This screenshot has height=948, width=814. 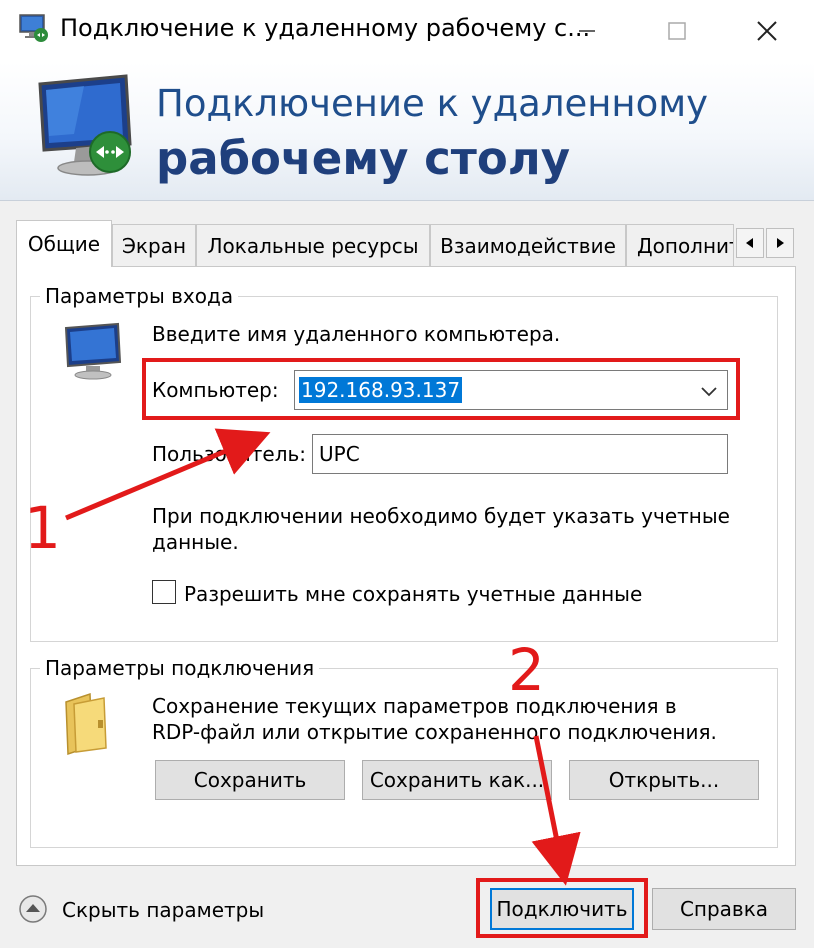 I want to click on folder-icon, so click(x=86, y=724).